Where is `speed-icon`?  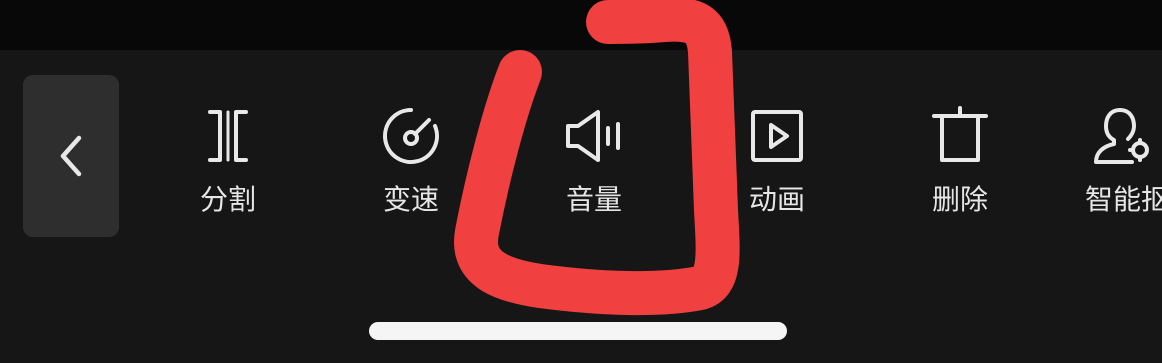 speed-icon is located at coordinates (411, 136).